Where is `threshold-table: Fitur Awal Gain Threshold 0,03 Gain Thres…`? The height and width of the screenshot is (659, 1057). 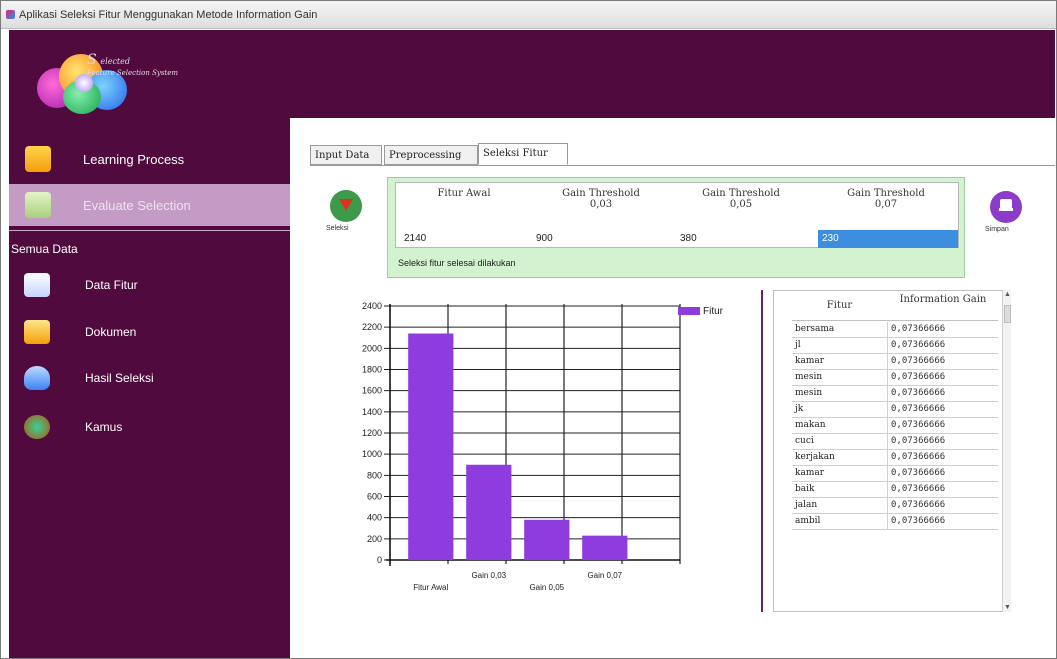 threshold-table: Fitur Awal Gain Threshold 0,03 Gain Thres… is located at coordinates (677, 215).